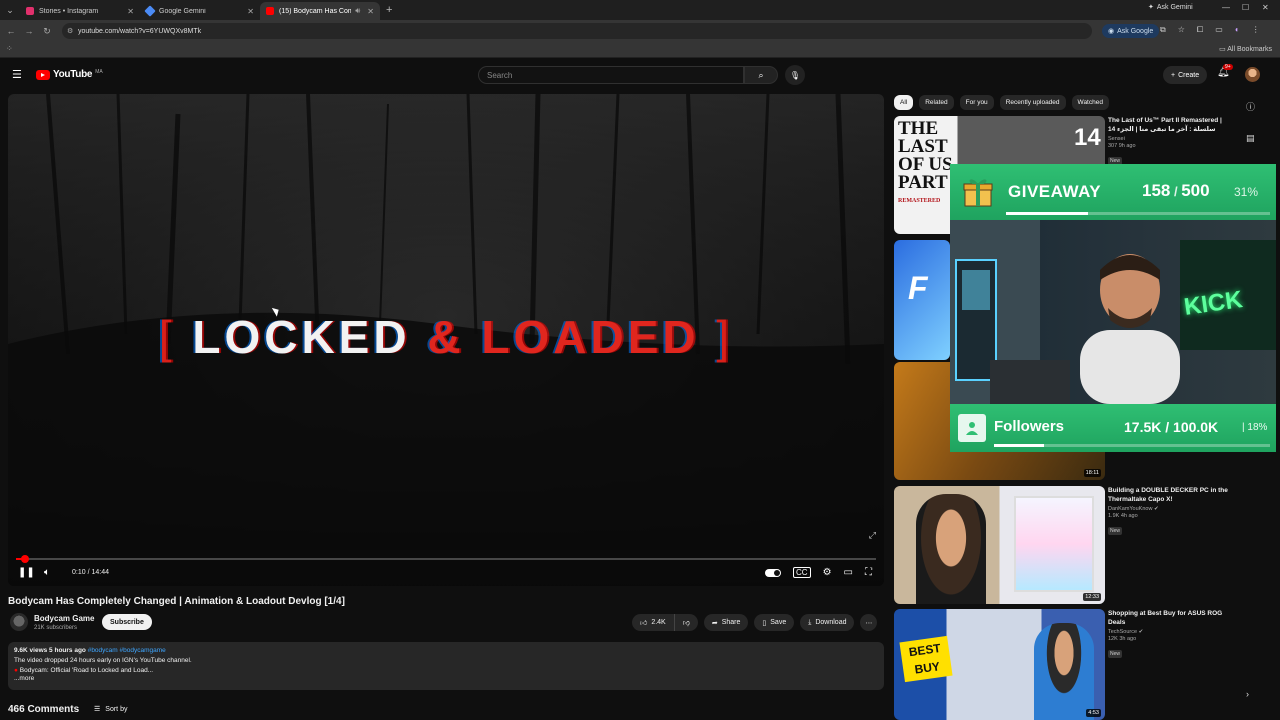 This screenshot has width=1280, height=720. Describe the element at coordinates (869, 622) in the screenshot. I see `more-actions-button: ⋯` at that location.